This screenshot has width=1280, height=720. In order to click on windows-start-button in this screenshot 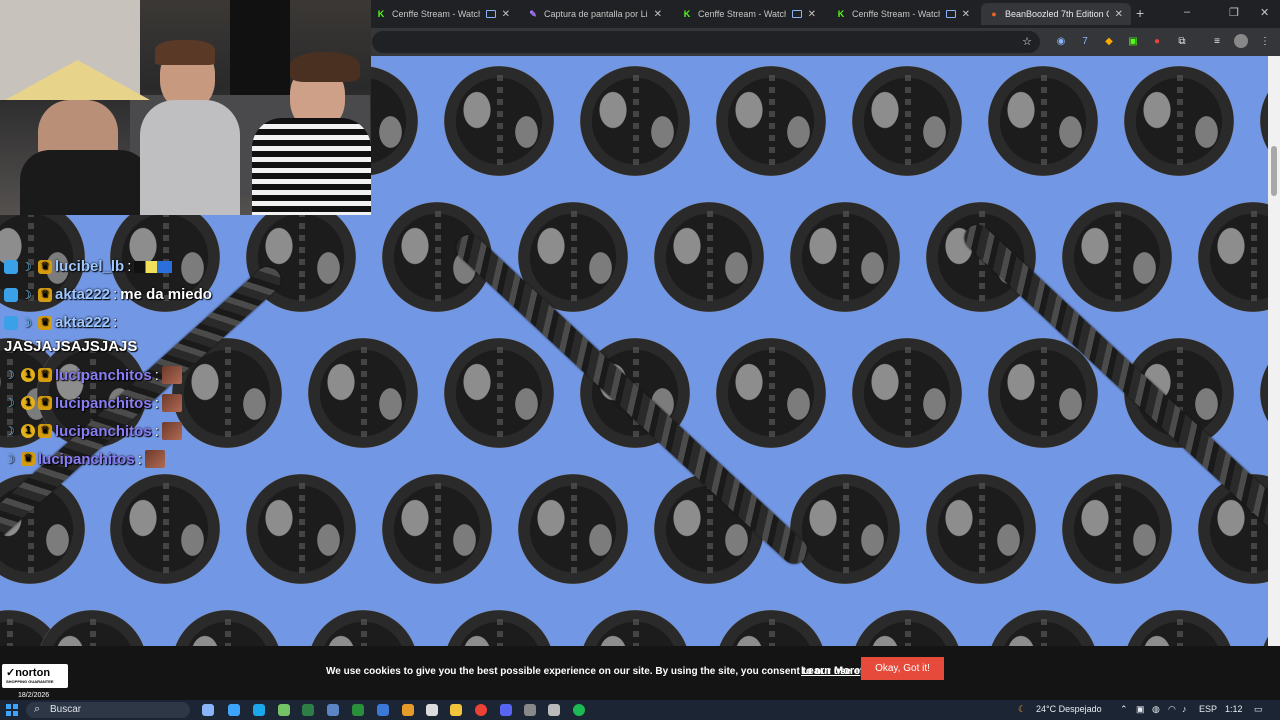, I will do `click(12, 710)`.